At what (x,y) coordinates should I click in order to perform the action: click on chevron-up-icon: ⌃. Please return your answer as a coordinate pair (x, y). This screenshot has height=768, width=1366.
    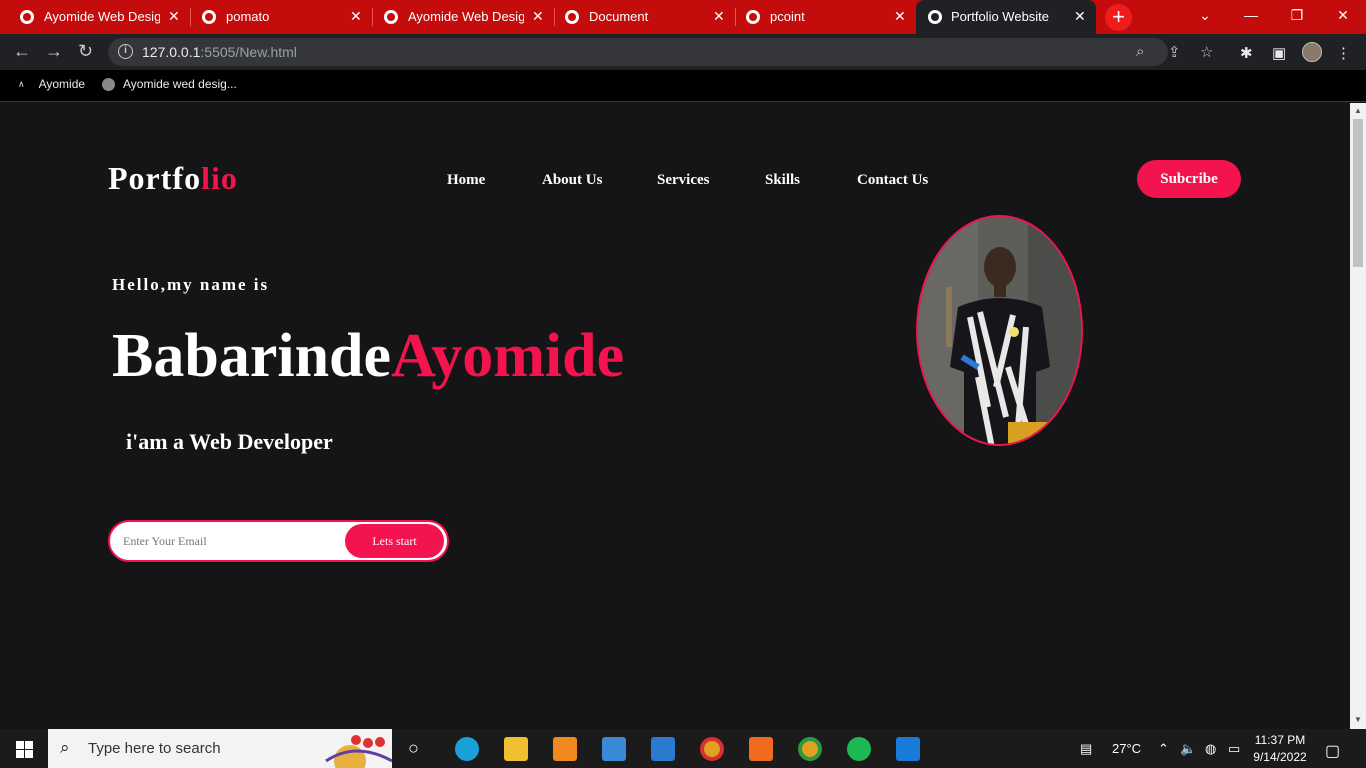
    Looking at the image, I should click on (1163, 749).